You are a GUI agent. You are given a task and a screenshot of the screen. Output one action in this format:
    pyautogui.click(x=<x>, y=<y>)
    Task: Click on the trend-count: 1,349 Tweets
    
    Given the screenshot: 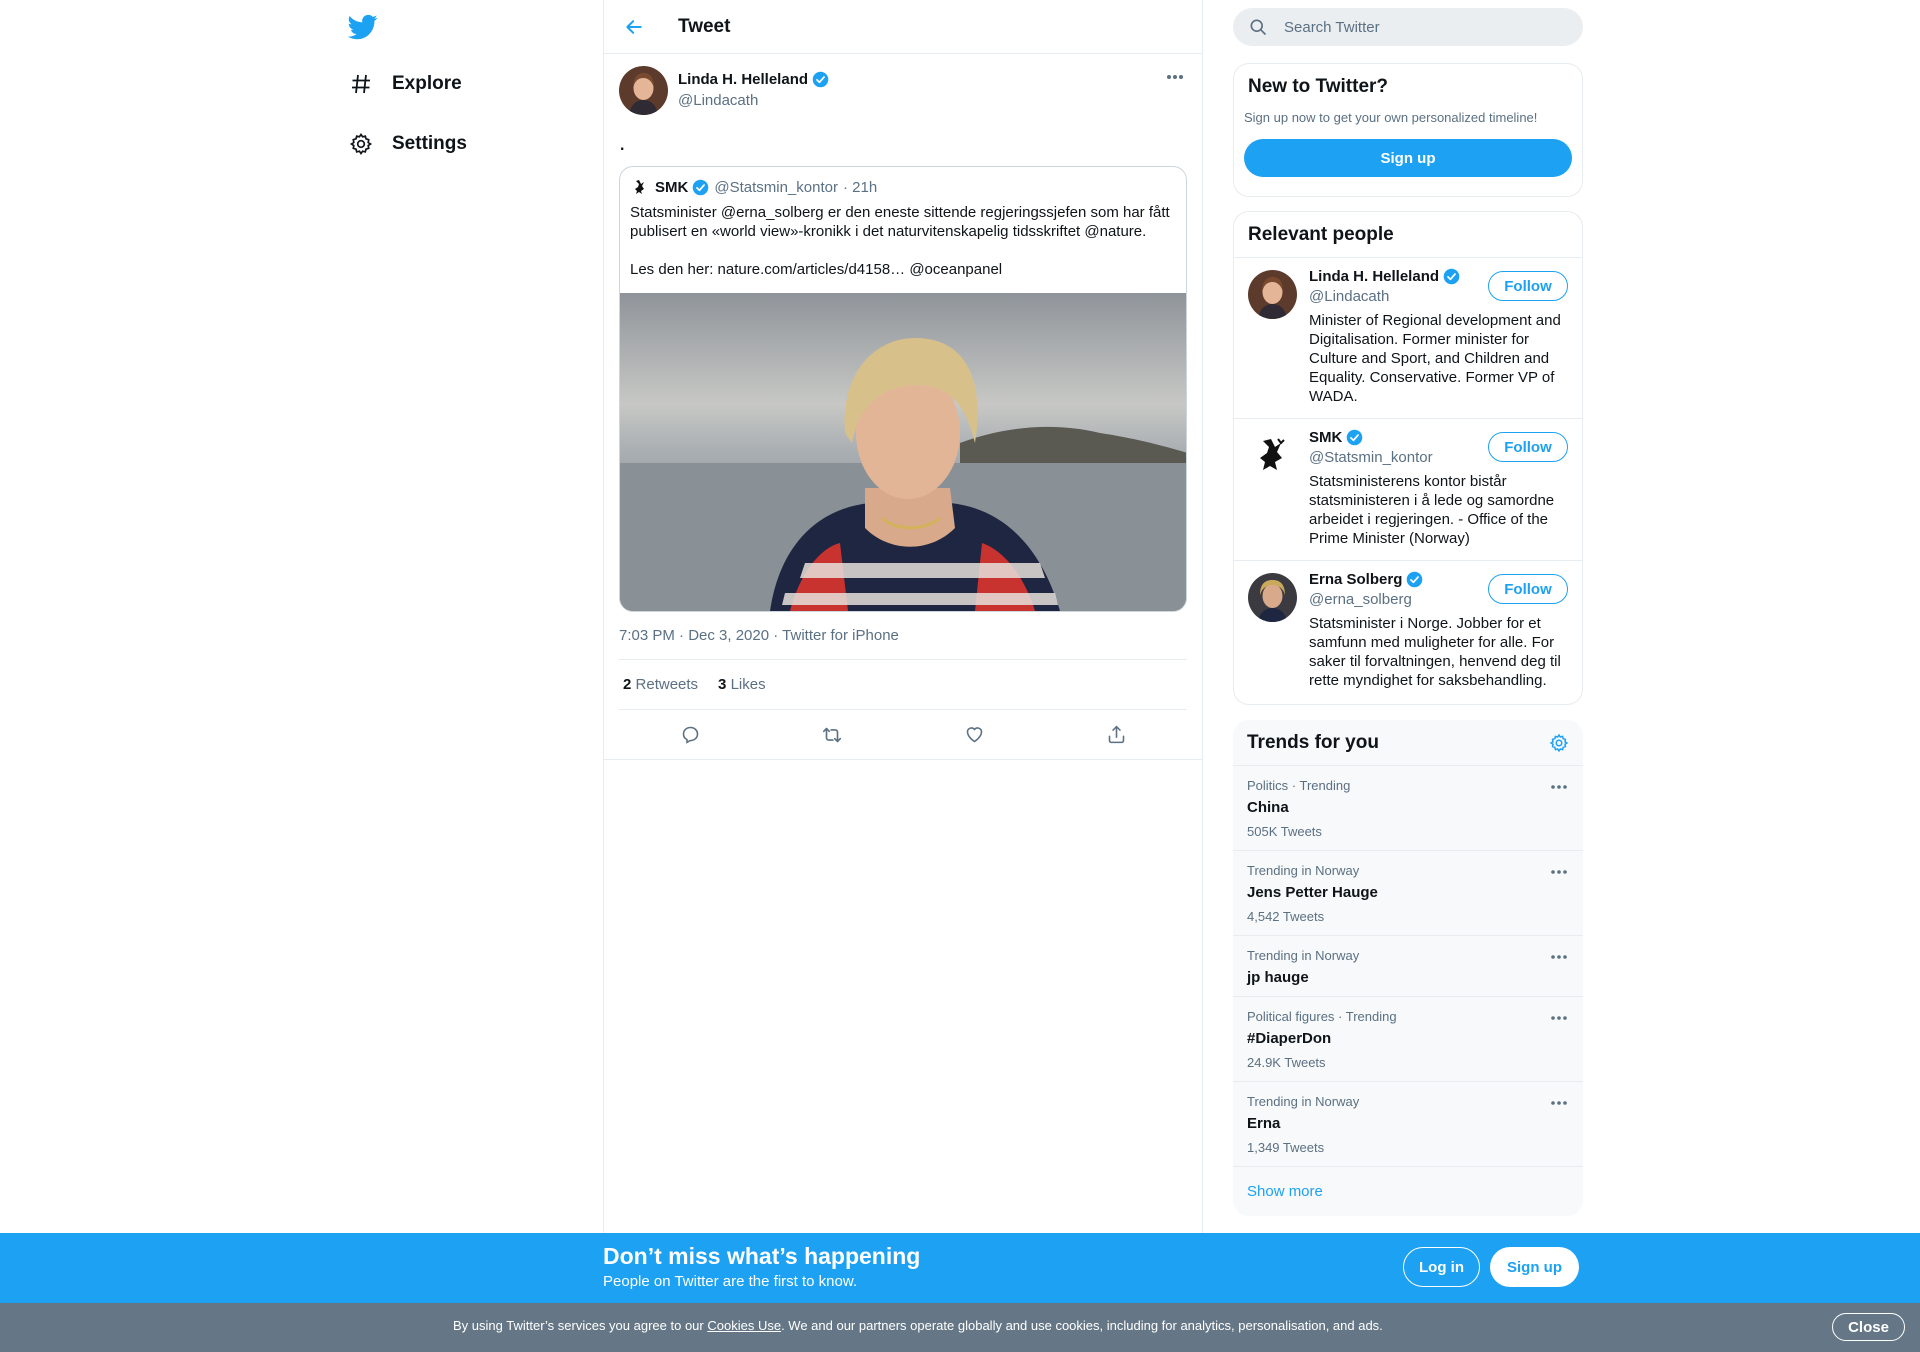 What is the action you would take?
    pyautogui.click(x=1286, y=1147)
    